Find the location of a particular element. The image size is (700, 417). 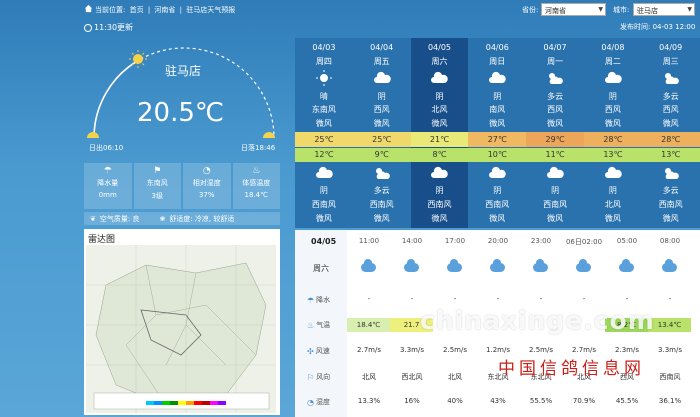

hour-wind-direction: 西北风 is located at coordinates (412, 377).